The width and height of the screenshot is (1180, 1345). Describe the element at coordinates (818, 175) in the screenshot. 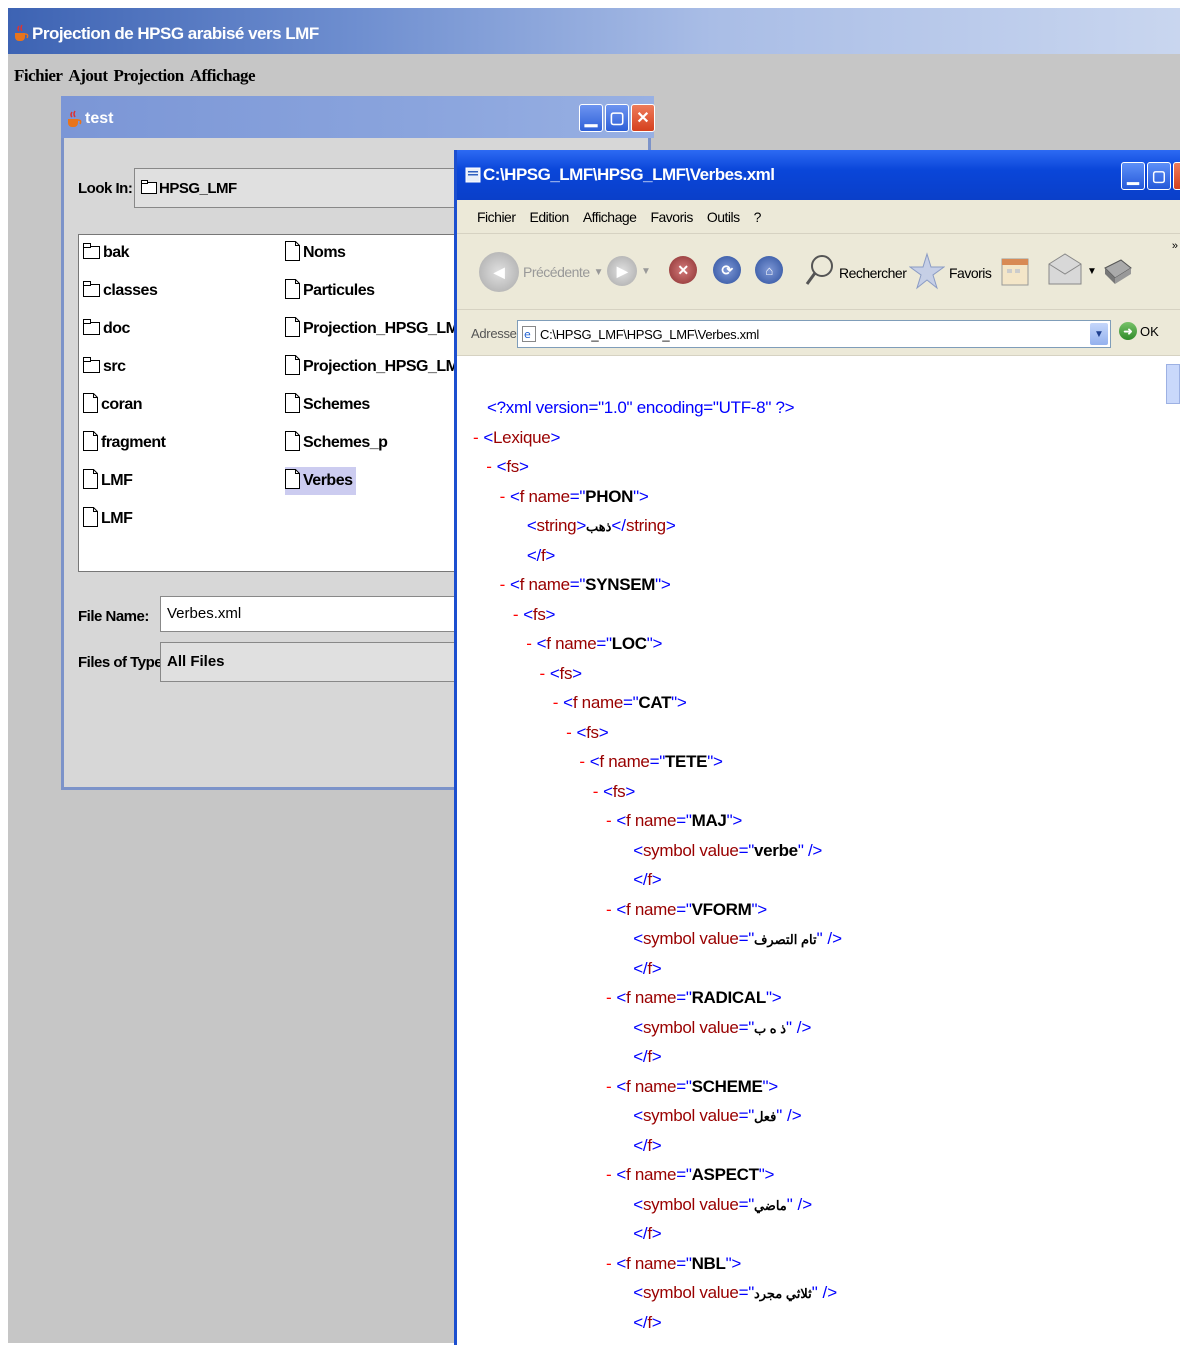

I see `ie-title-bar: C:\HPSG_LMF\HPSG_LMF\Verbes.xml ▁ ▢ ✕` at that location.